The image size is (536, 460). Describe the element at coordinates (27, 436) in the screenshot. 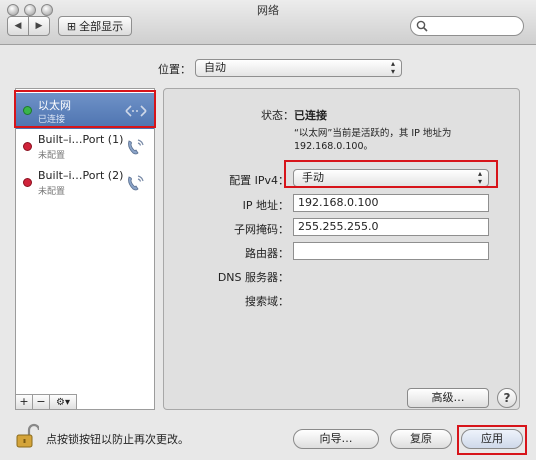

I see `unlocked-padlock-icon` at that location.